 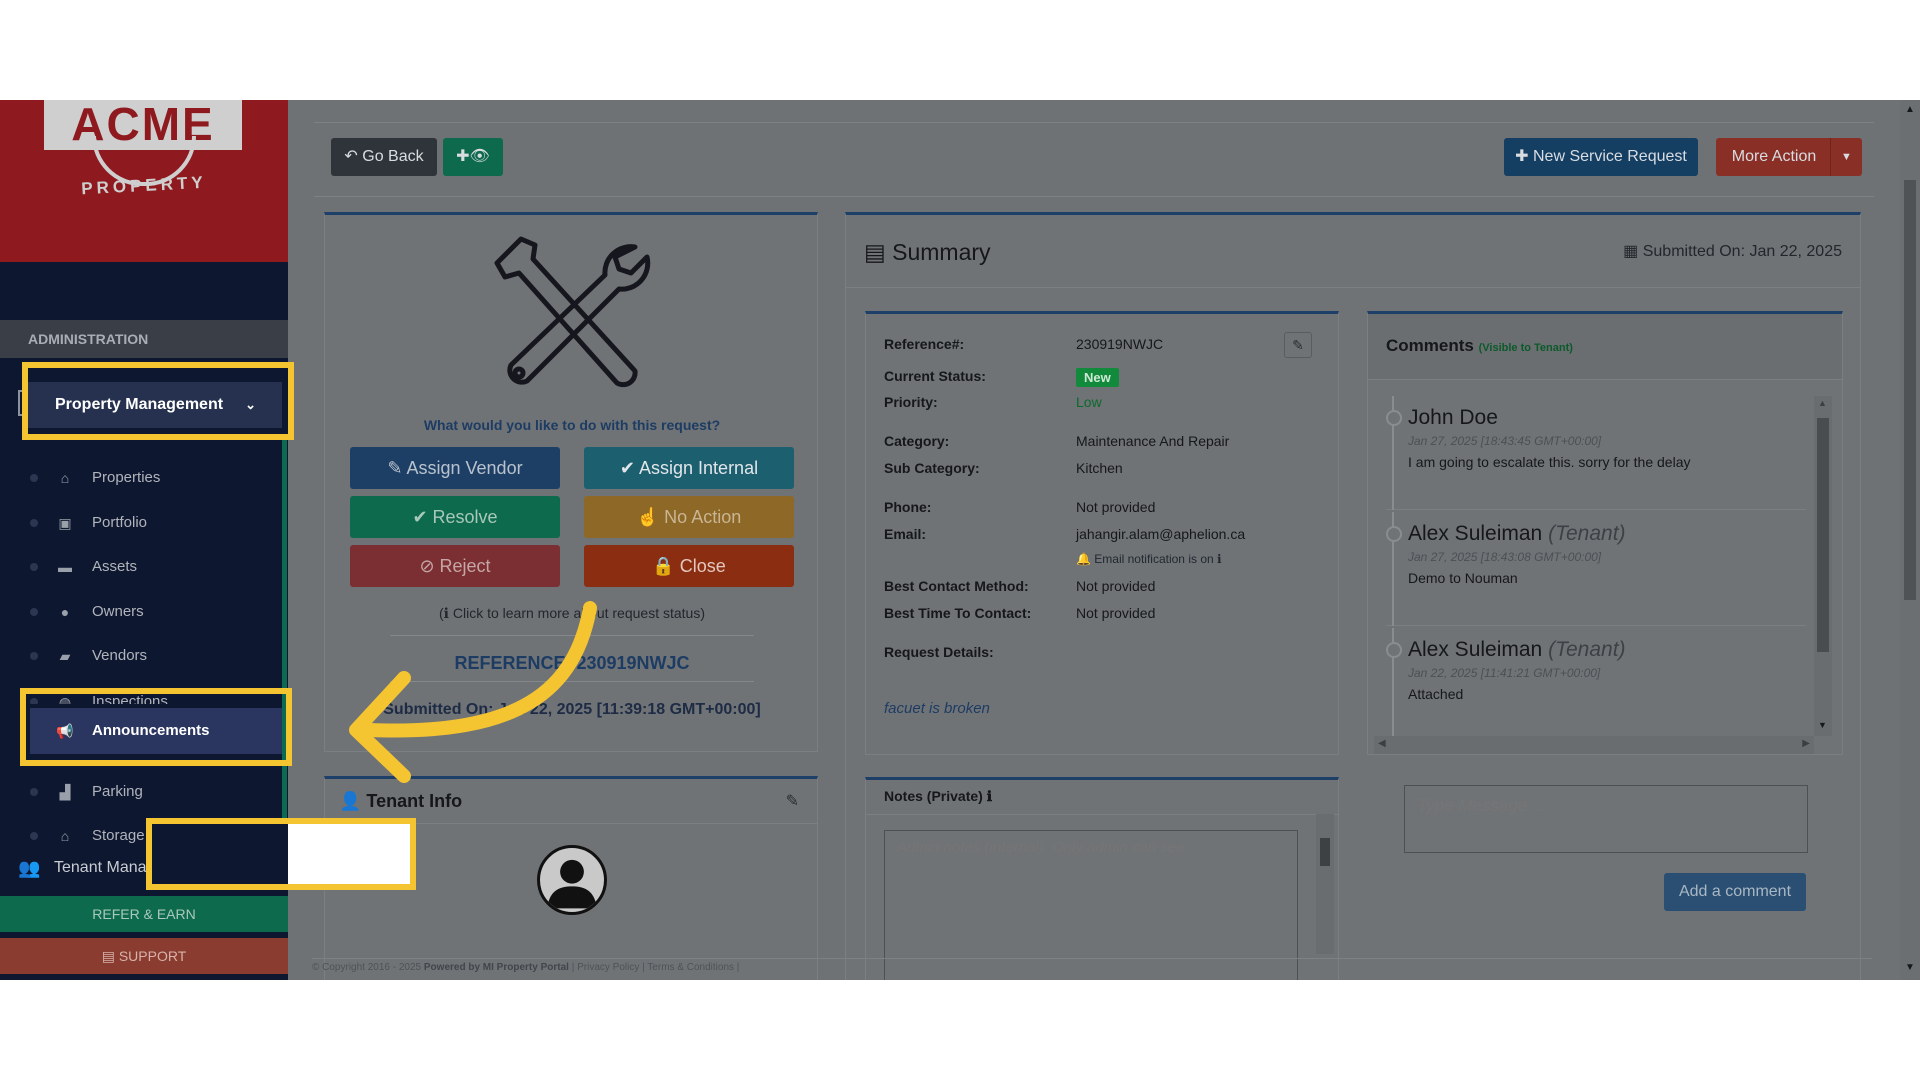 I want to click on resolve-button: ✔ Resolve, so click(x=455, y=517).